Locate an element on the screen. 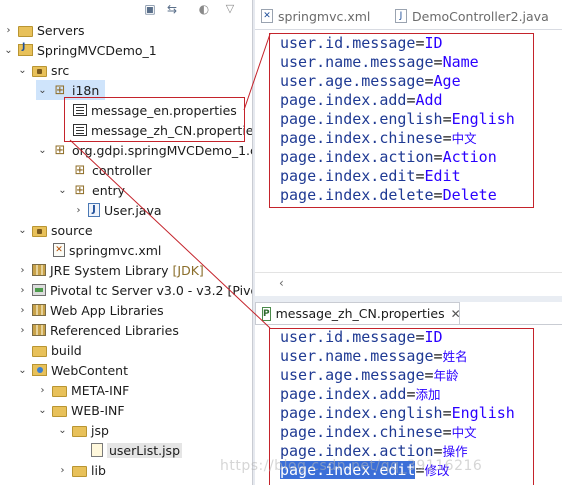  horizontal-scrollbar: ‹ is located at coordinates (408, 284).